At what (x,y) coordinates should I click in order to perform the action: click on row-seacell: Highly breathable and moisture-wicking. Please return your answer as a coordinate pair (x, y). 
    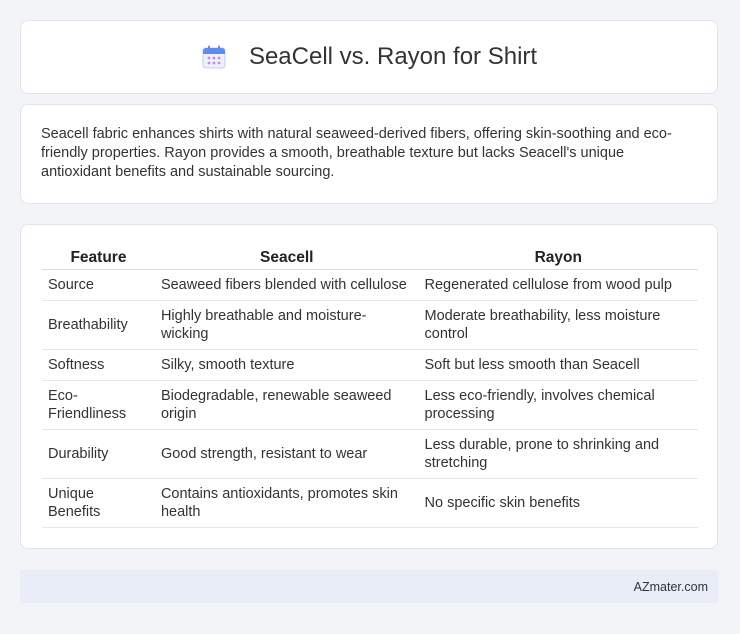
    Looking at the image, I should click on (286, 325).